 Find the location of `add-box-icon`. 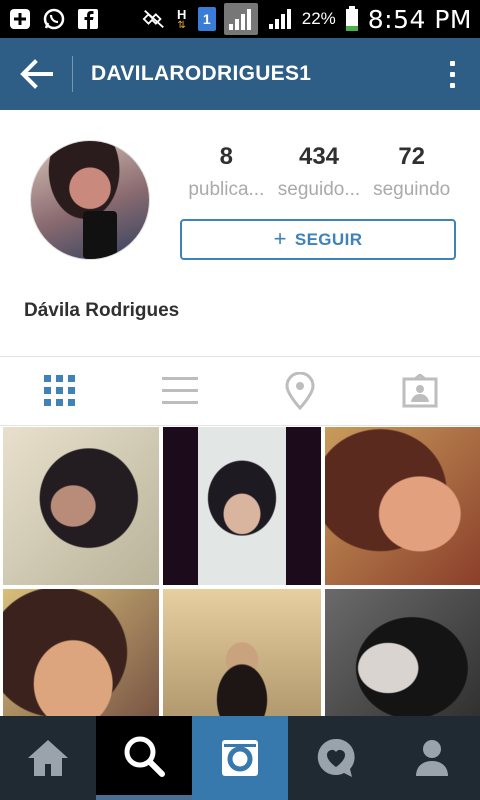

add-box-icon is located at coordinates (20, 19).